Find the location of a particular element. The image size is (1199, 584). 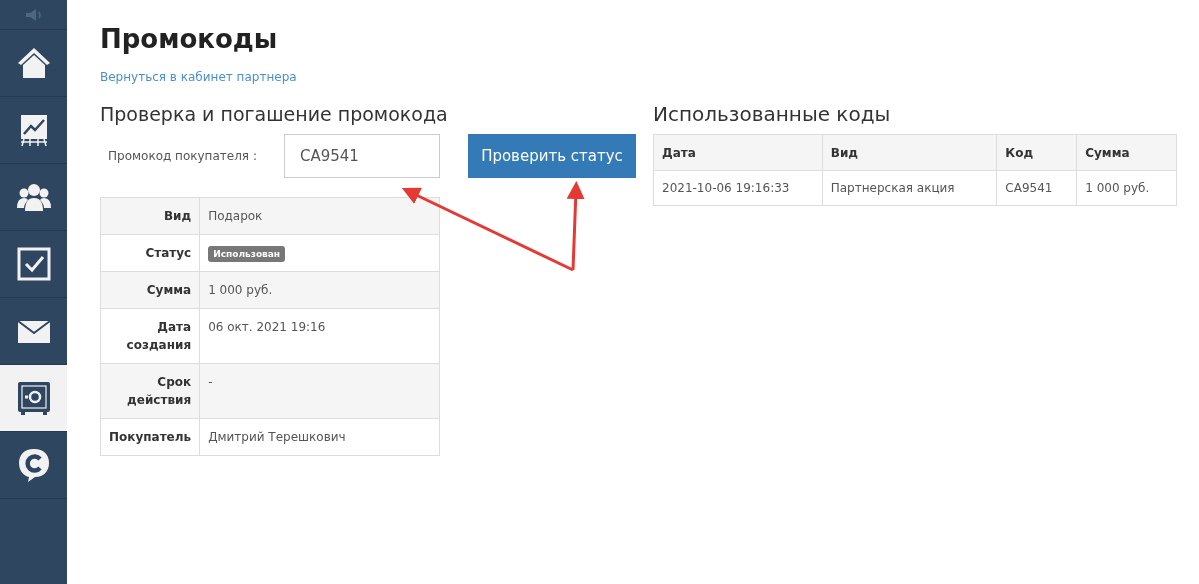

status-badge: Использован is located at coordinates (247, 254).